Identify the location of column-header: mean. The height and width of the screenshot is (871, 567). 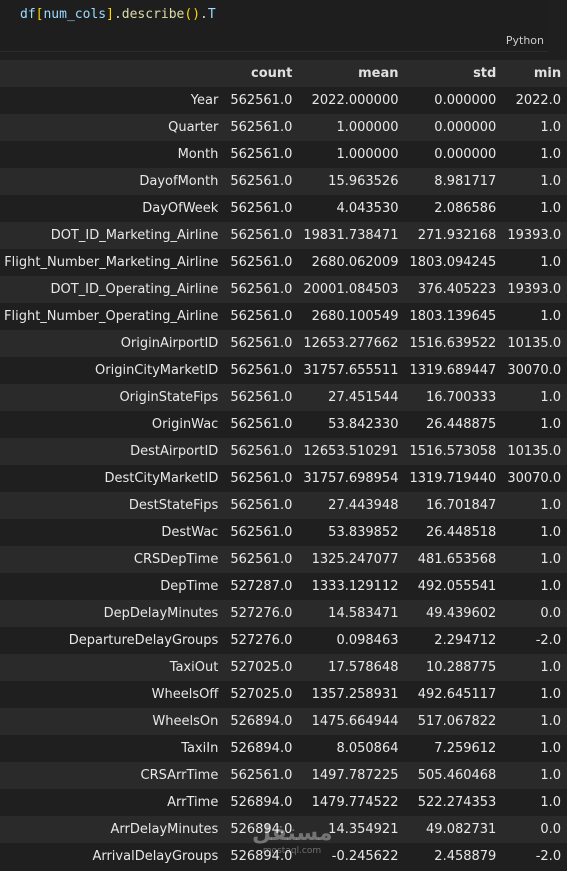
(378, 73).